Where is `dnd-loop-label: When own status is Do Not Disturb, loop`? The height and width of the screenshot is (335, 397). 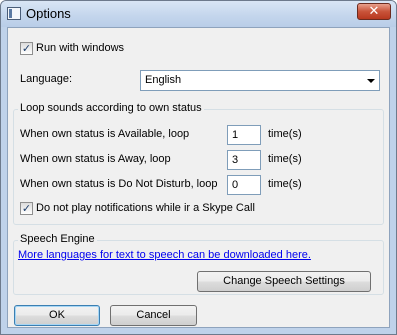 dnd-loop-label: When own status is Do Not Disturb, loop is located at coordinates (119, 184).